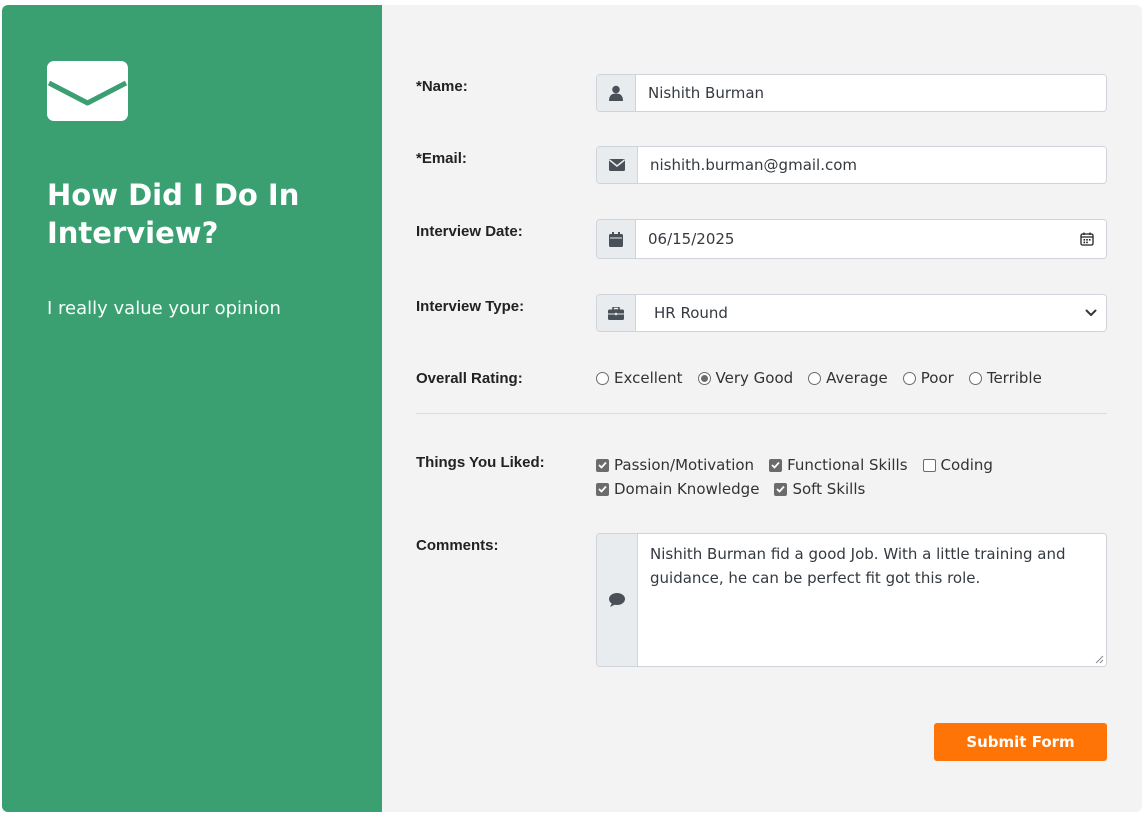 The height and width of the screenshot is (817, 1142). What do you see at coordinates (469, 231) in the screenshot?
I see `interview-date-label: Interview Date:` at bounding box center [469, 231].